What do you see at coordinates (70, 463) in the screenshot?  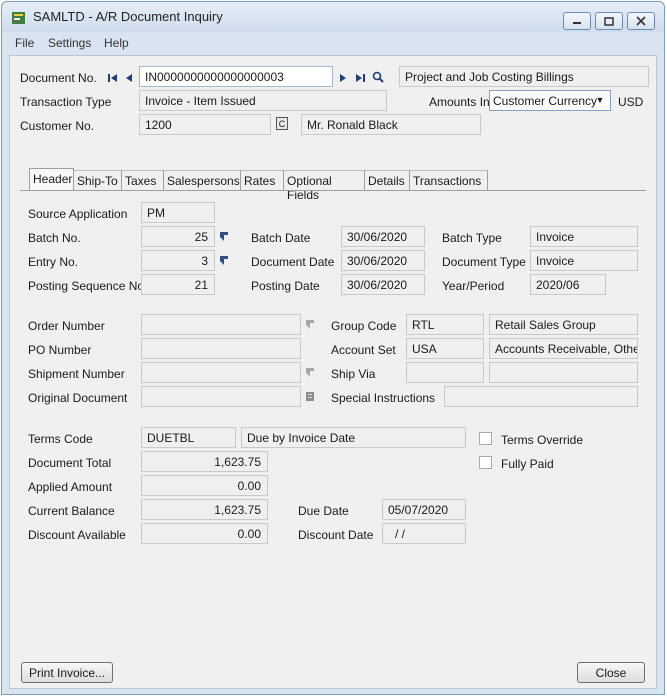 I see `document-total-label: Document Total` at bounding box center [70, 463].